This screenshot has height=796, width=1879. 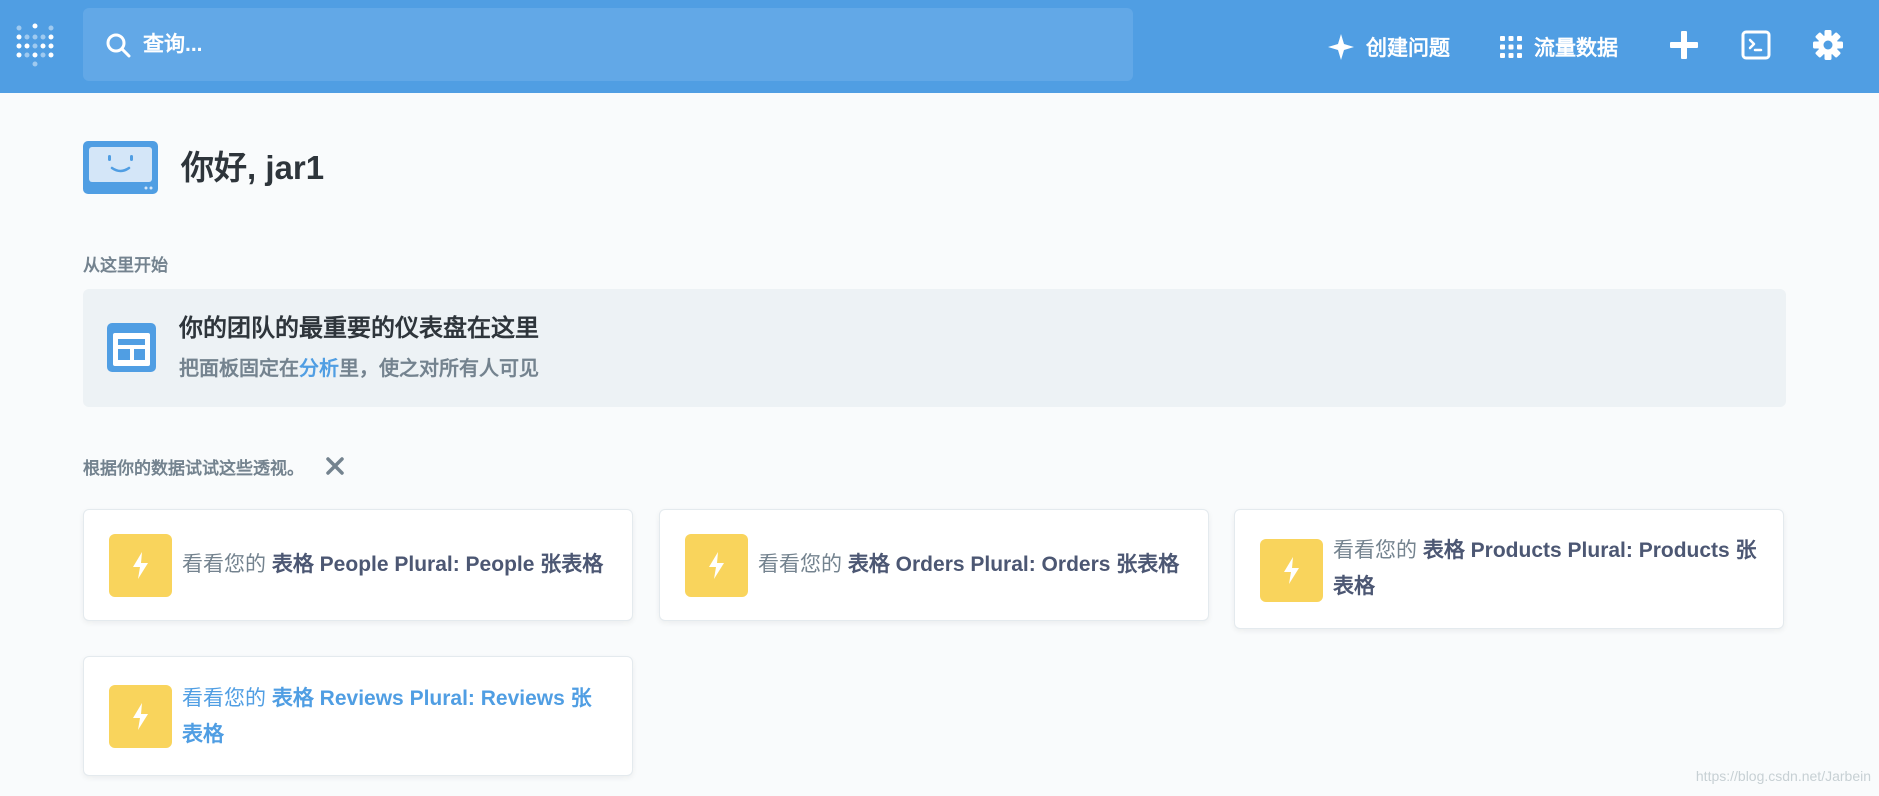 I want to click on xray-card-label: 看看您的 表格 Orders Plural: Orders 张表格, so click(x=970, y=565).